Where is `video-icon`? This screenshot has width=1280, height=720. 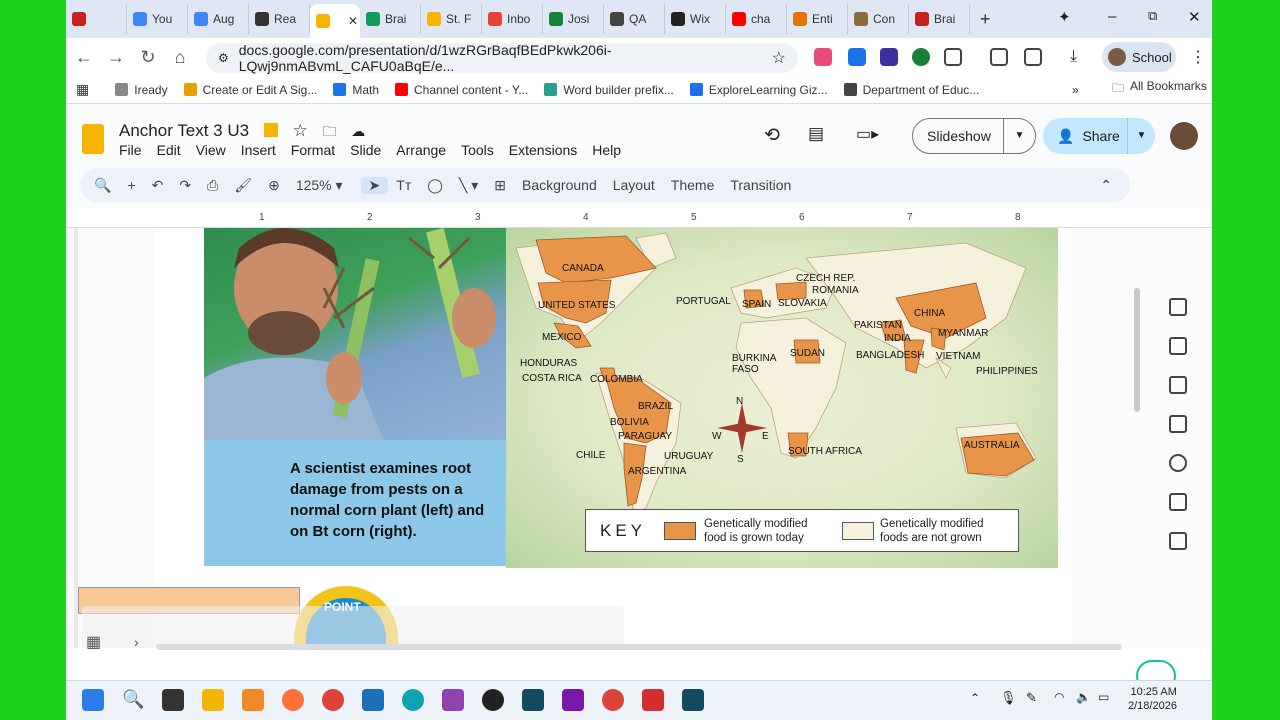 video-icon is located at coordinates (1178, 502).